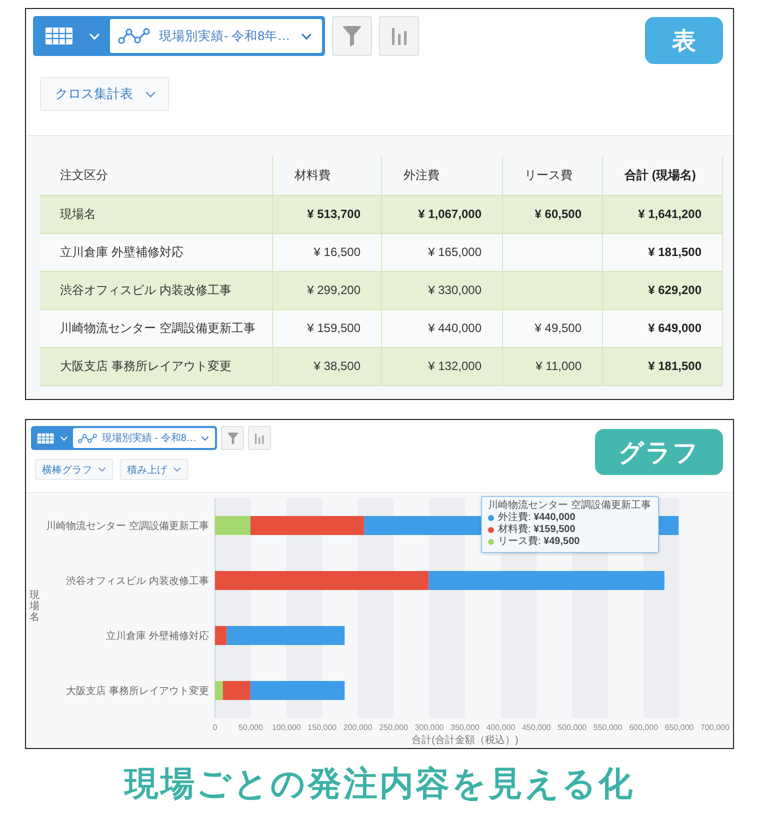 The height and width of the screenshot is (814, 773). I want to click on table-cell: ¥ 16,500, so click(326, 252).